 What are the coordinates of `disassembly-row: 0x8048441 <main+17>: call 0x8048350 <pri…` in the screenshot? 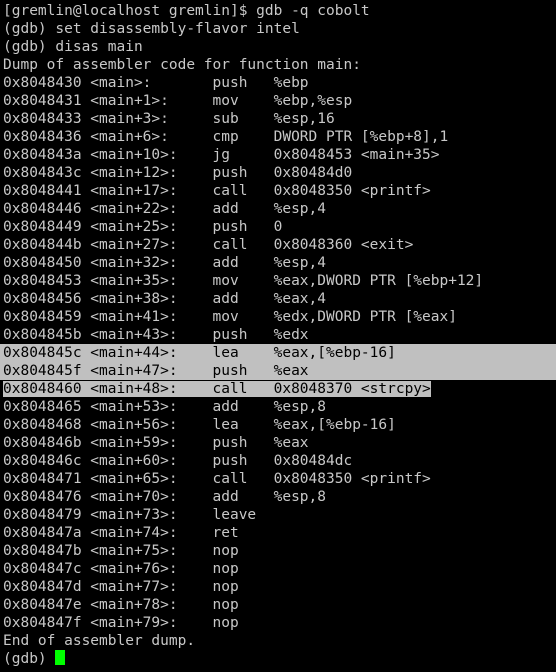 It's located at (278, 191).